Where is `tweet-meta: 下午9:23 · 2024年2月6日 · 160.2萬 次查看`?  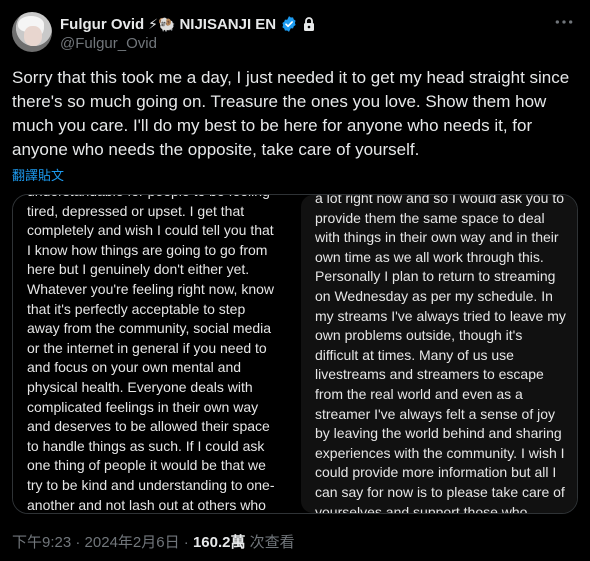
tweet-meta: 下午9:23 · 2024年2月6日 · 160.2萬 次查看 is located at coordinates (153, 541).